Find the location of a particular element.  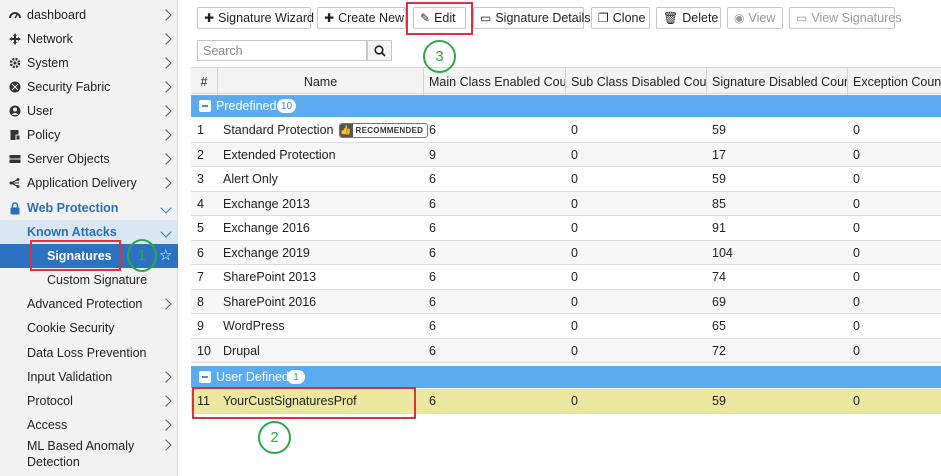

table-row: 9 WordPress 6 0 65 0 is located at coordinates (566, 326).